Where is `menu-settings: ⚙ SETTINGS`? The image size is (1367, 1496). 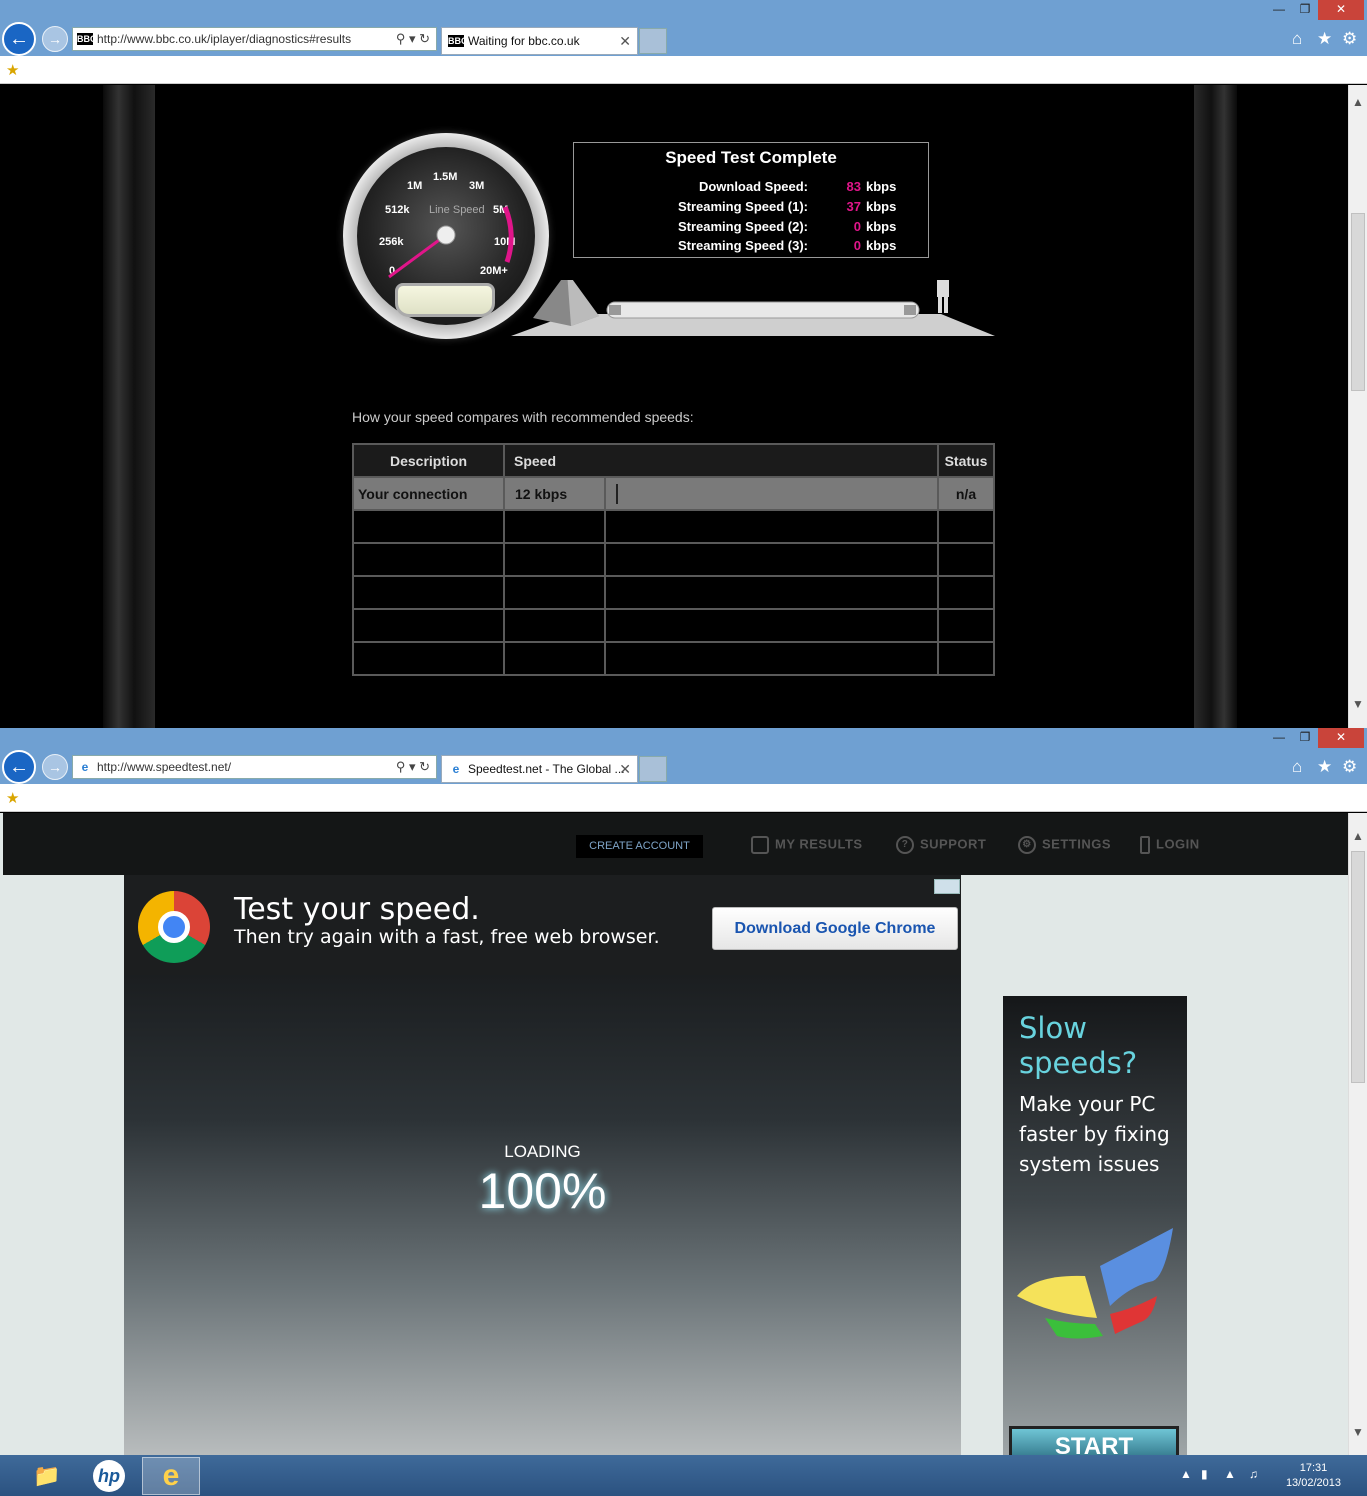 menu-settings: ⚙ SETTINGS is located at coordinates (1064, 845).